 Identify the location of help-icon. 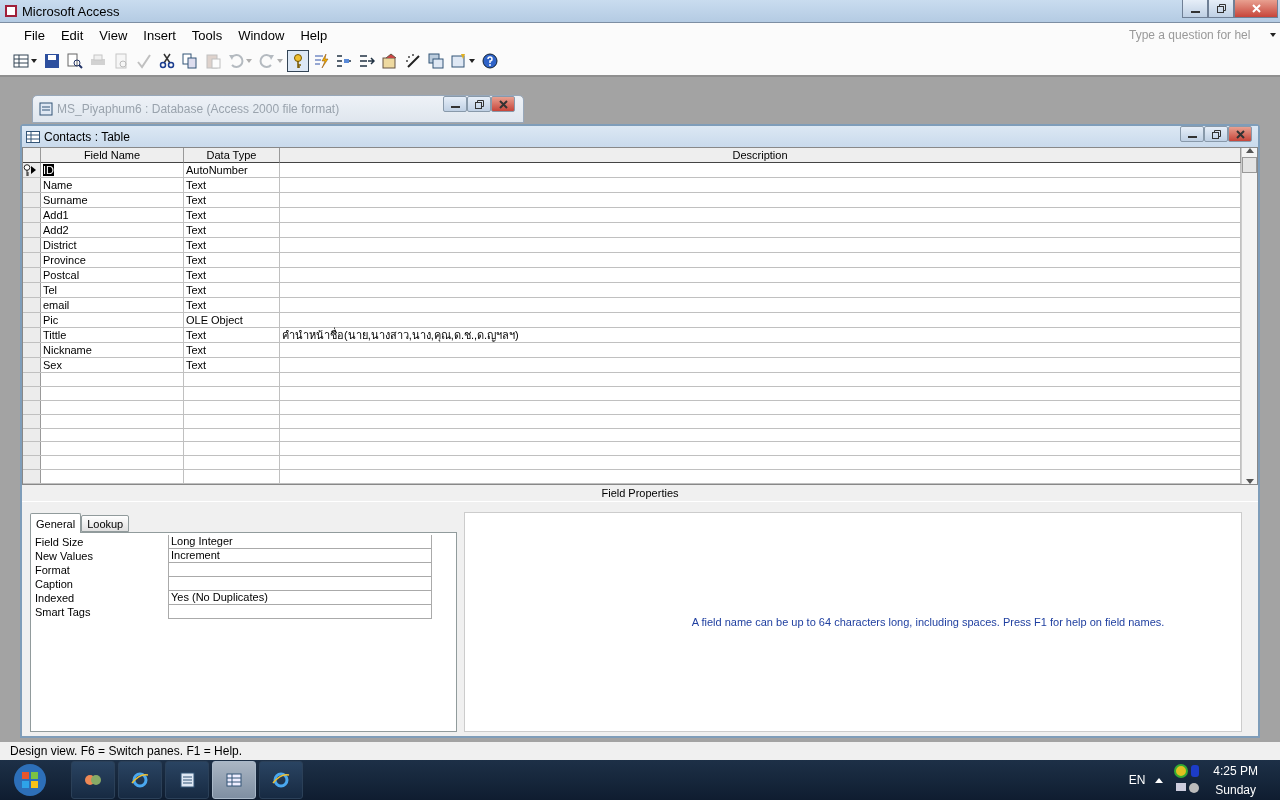
(490, 61).